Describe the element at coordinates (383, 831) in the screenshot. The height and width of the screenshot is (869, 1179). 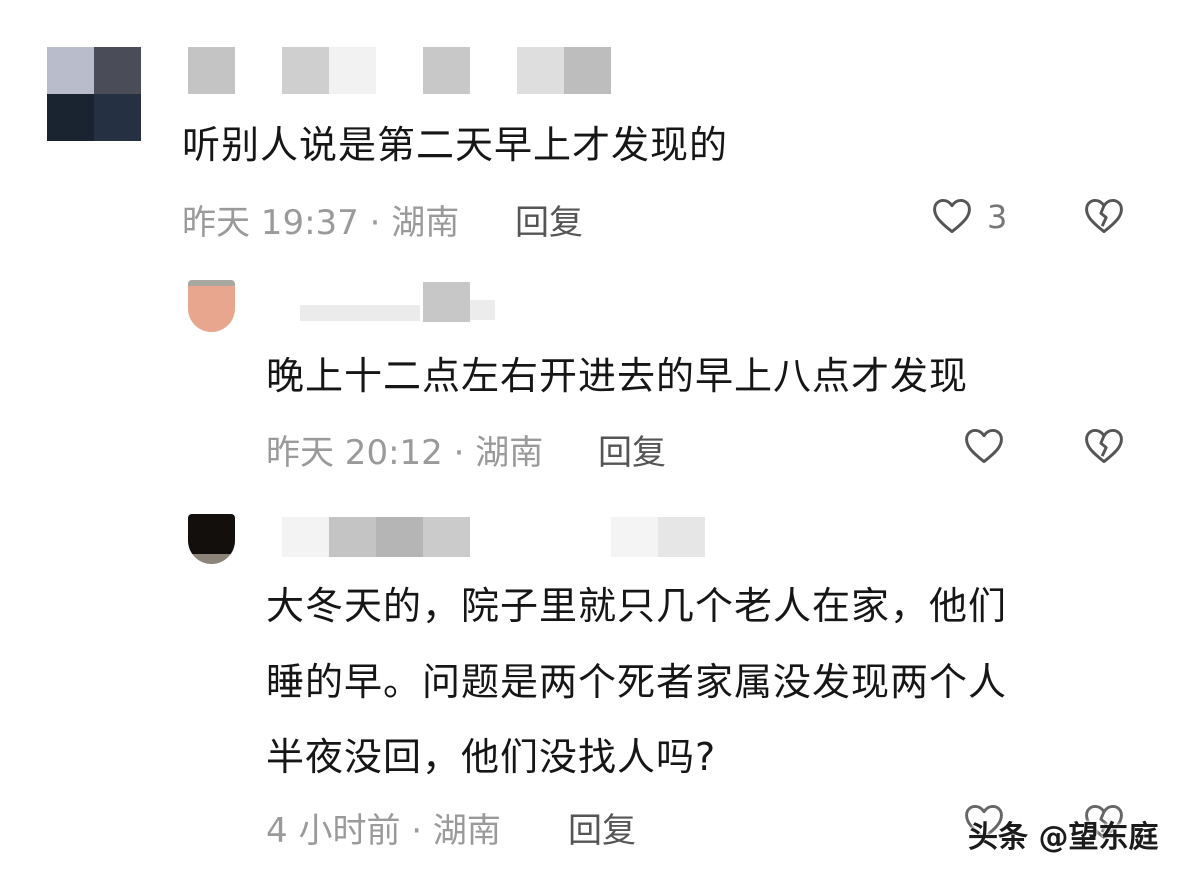
I see `comment-meta: 4 小时前 · 湖南` at that location.